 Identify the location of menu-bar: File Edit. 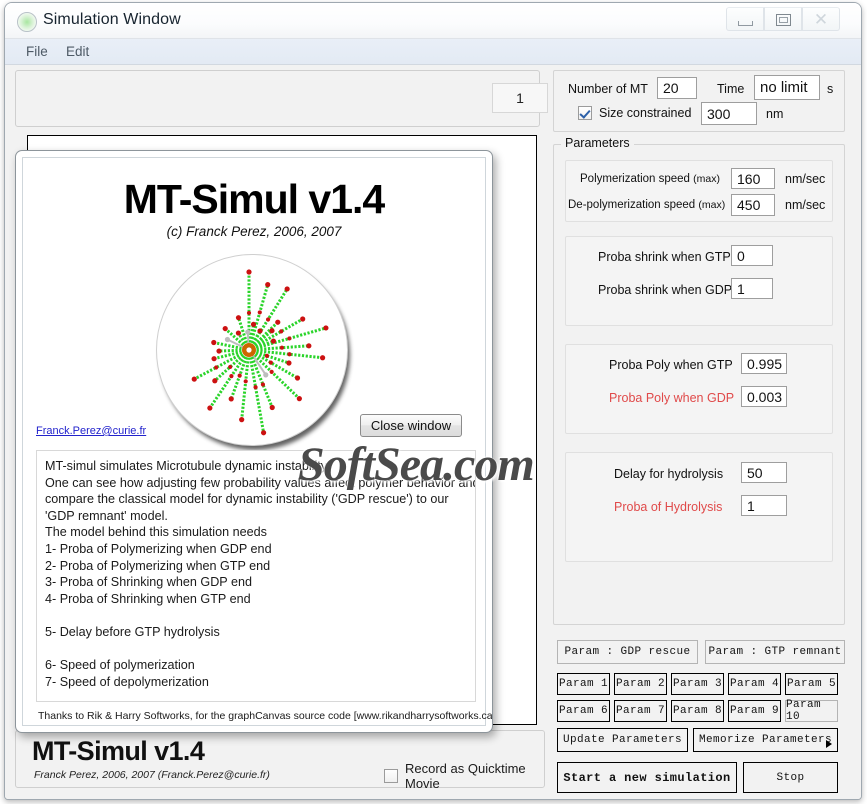
(433, 52).